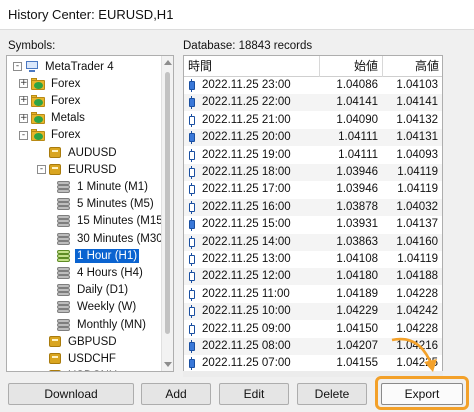  I want to click on cell-high: 1.04242, so click(417, 311).